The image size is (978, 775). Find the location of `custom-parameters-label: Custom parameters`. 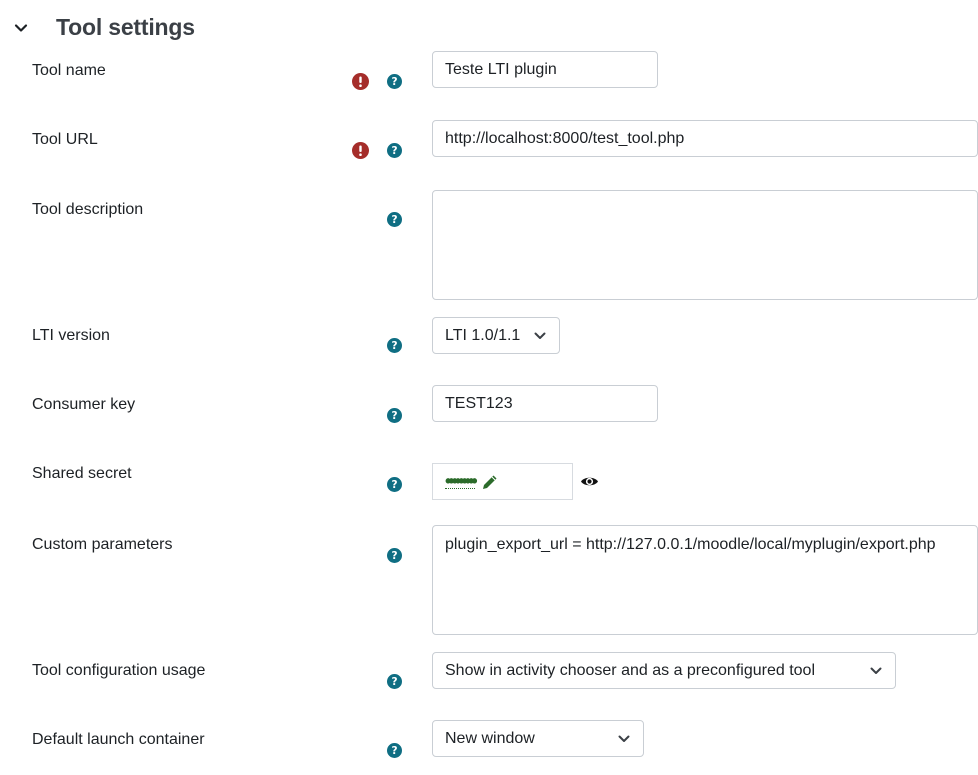

custom-parameters-label: Custom parameters is located at coordinates (102, 544).